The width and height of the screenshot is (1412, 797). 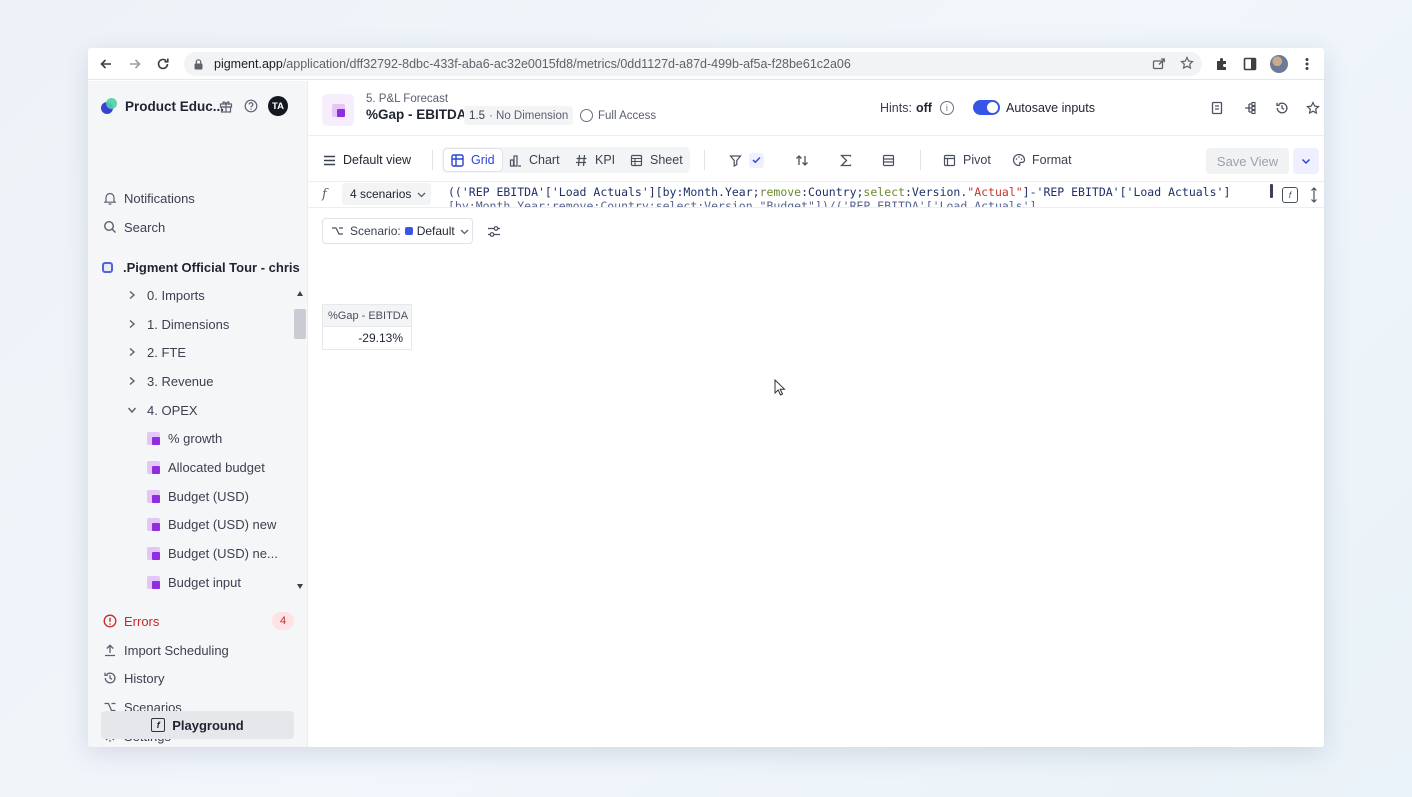 I want to click on format-button: Format, so click(x=1041, y=160).